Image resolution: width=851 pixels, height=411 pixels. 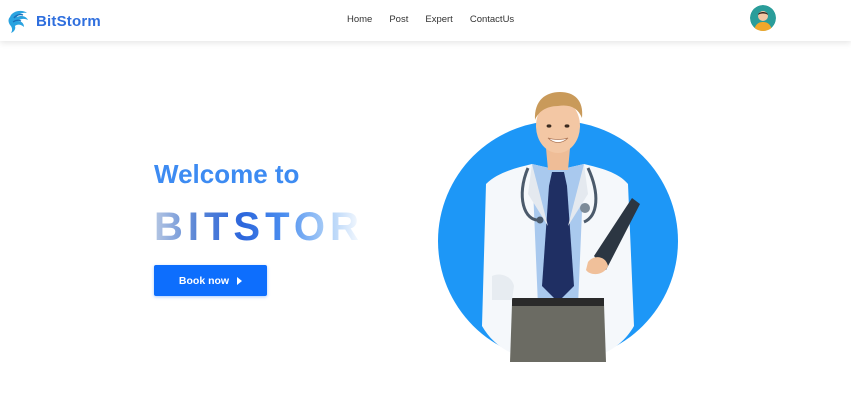 What do you see at coordinates (204, 280) in the screenshot?
I see `book-now-label: Book now` at bounding box center [204, 280].